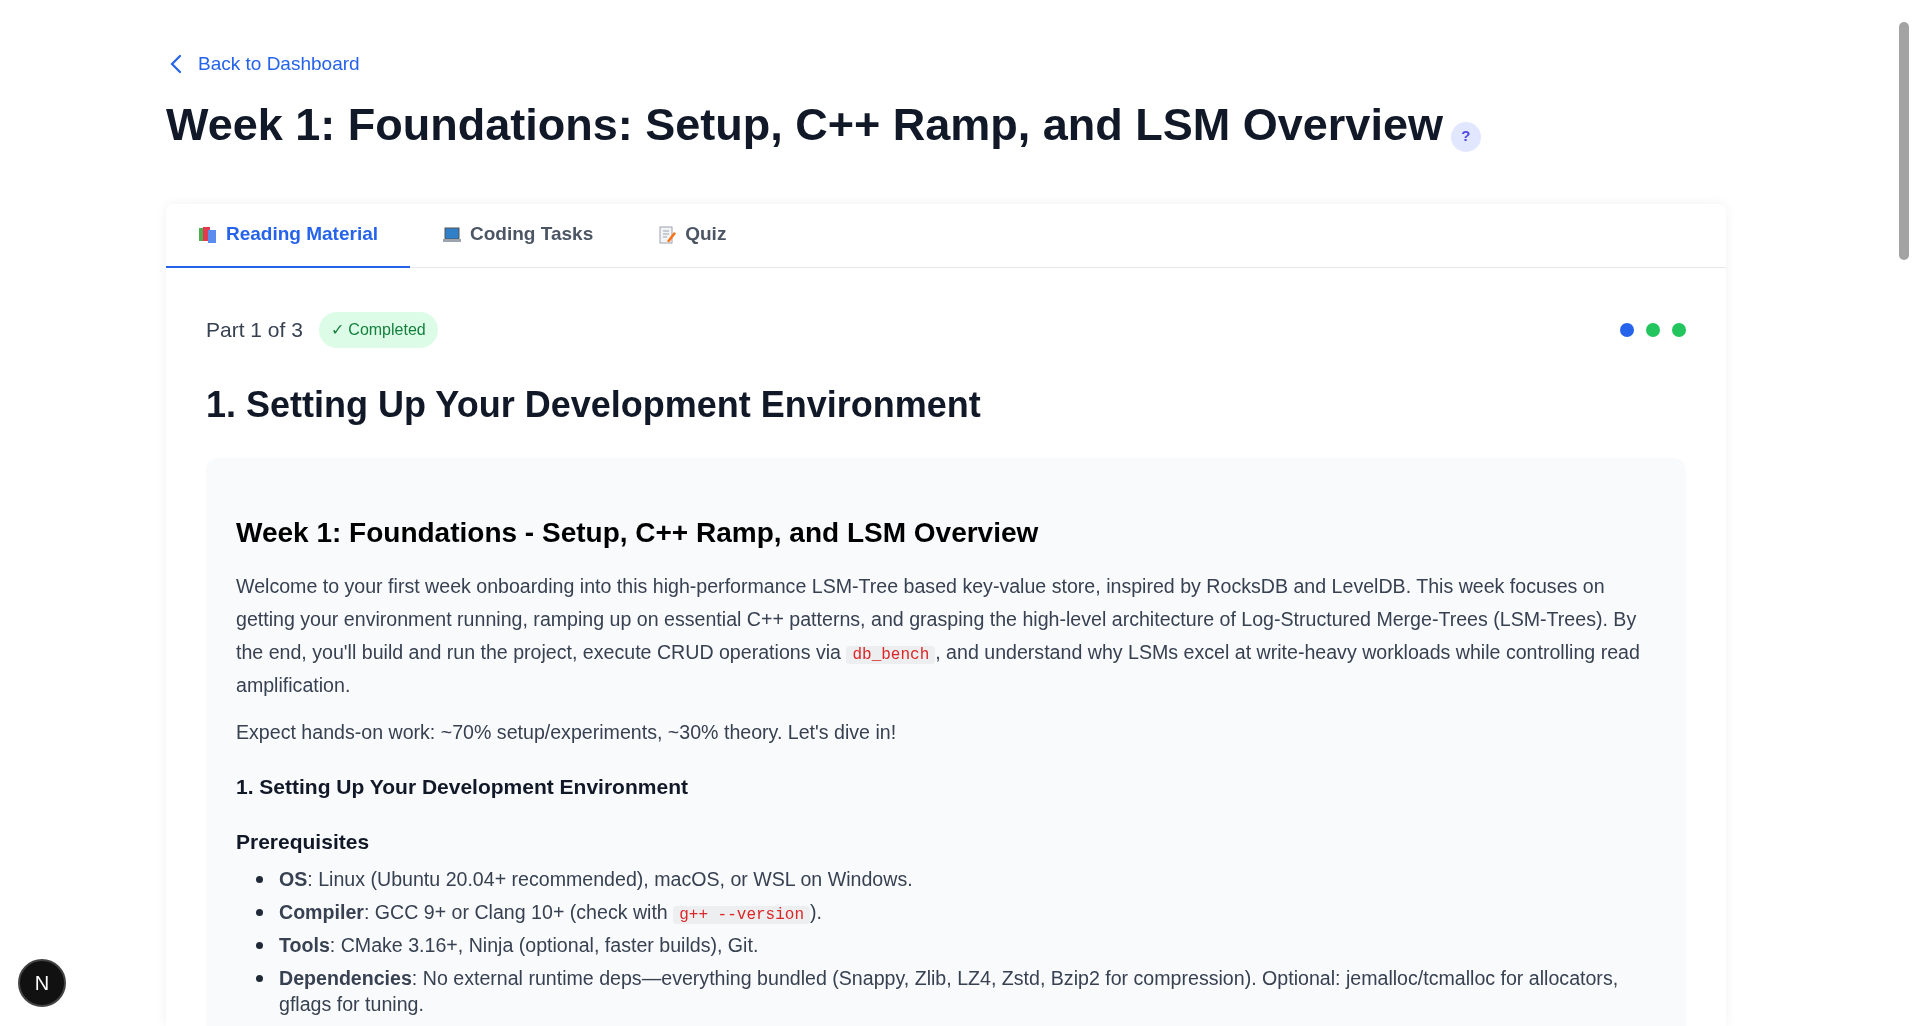 The image size is (1913, 1026). What do you see at coordinates (550, 912) in the screenshot?
I see `list-item: Compiler: GCC 9+ or Clang 10+ (check with g++ --version ).` at bounding box center [550, 912].